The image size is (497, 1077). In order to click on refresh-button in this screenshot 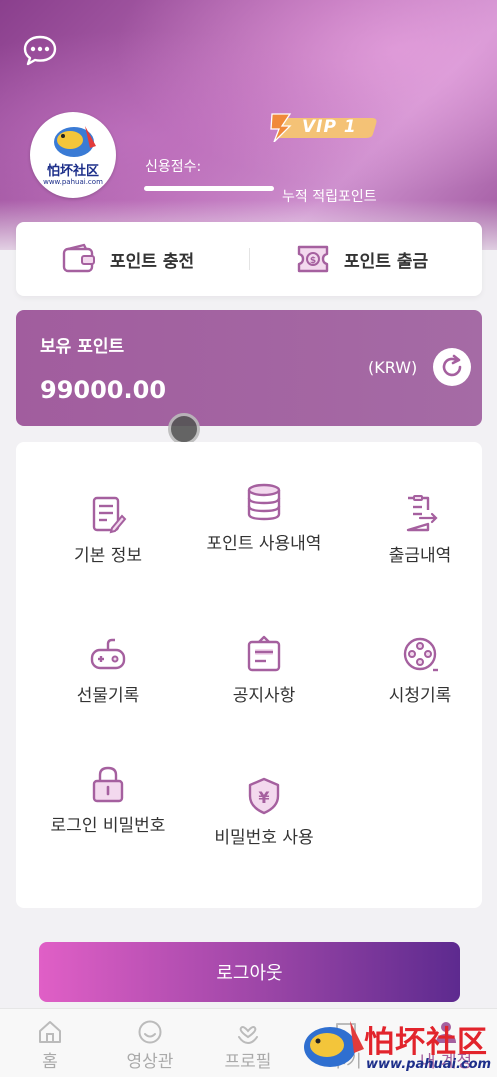, I will do `click(452, 367)`.